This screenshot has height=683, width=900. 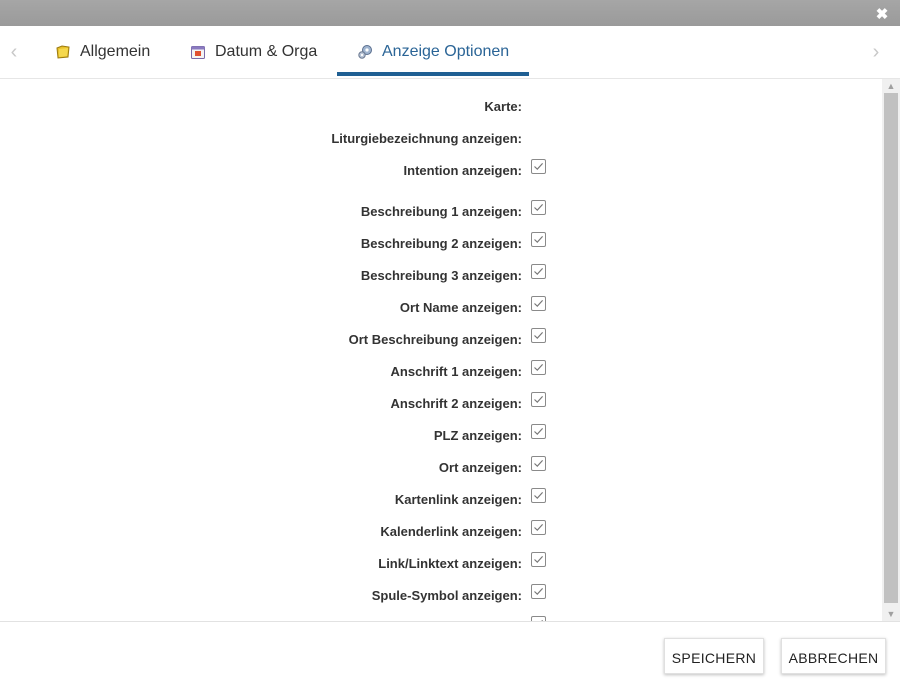 I want to click on form-row: Intention anzeigen:, so click(x=441, y=170).